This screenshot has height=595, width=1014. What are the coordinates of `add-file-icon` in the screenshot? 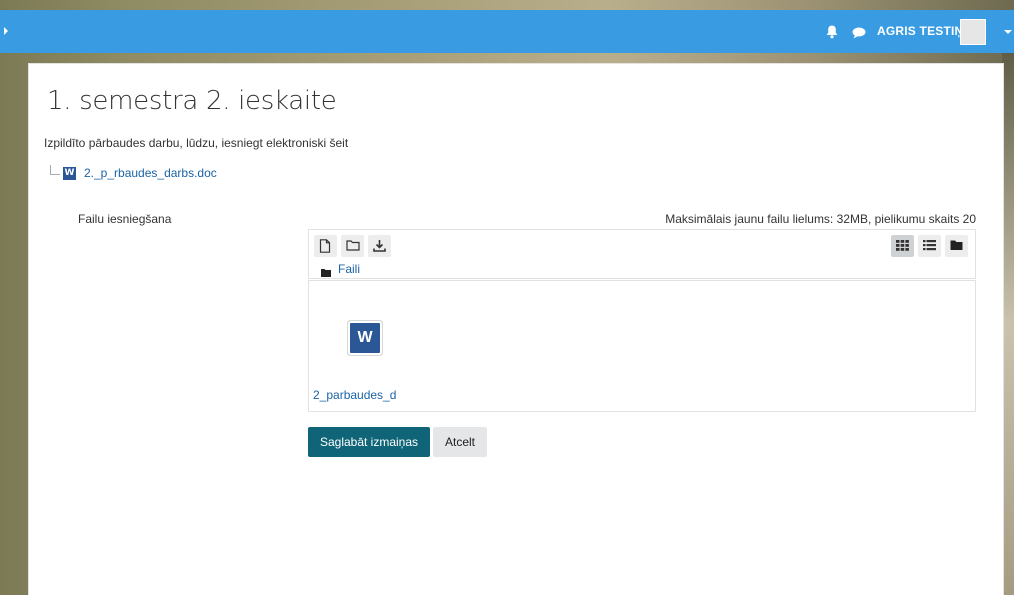 It's located at (325, 246).